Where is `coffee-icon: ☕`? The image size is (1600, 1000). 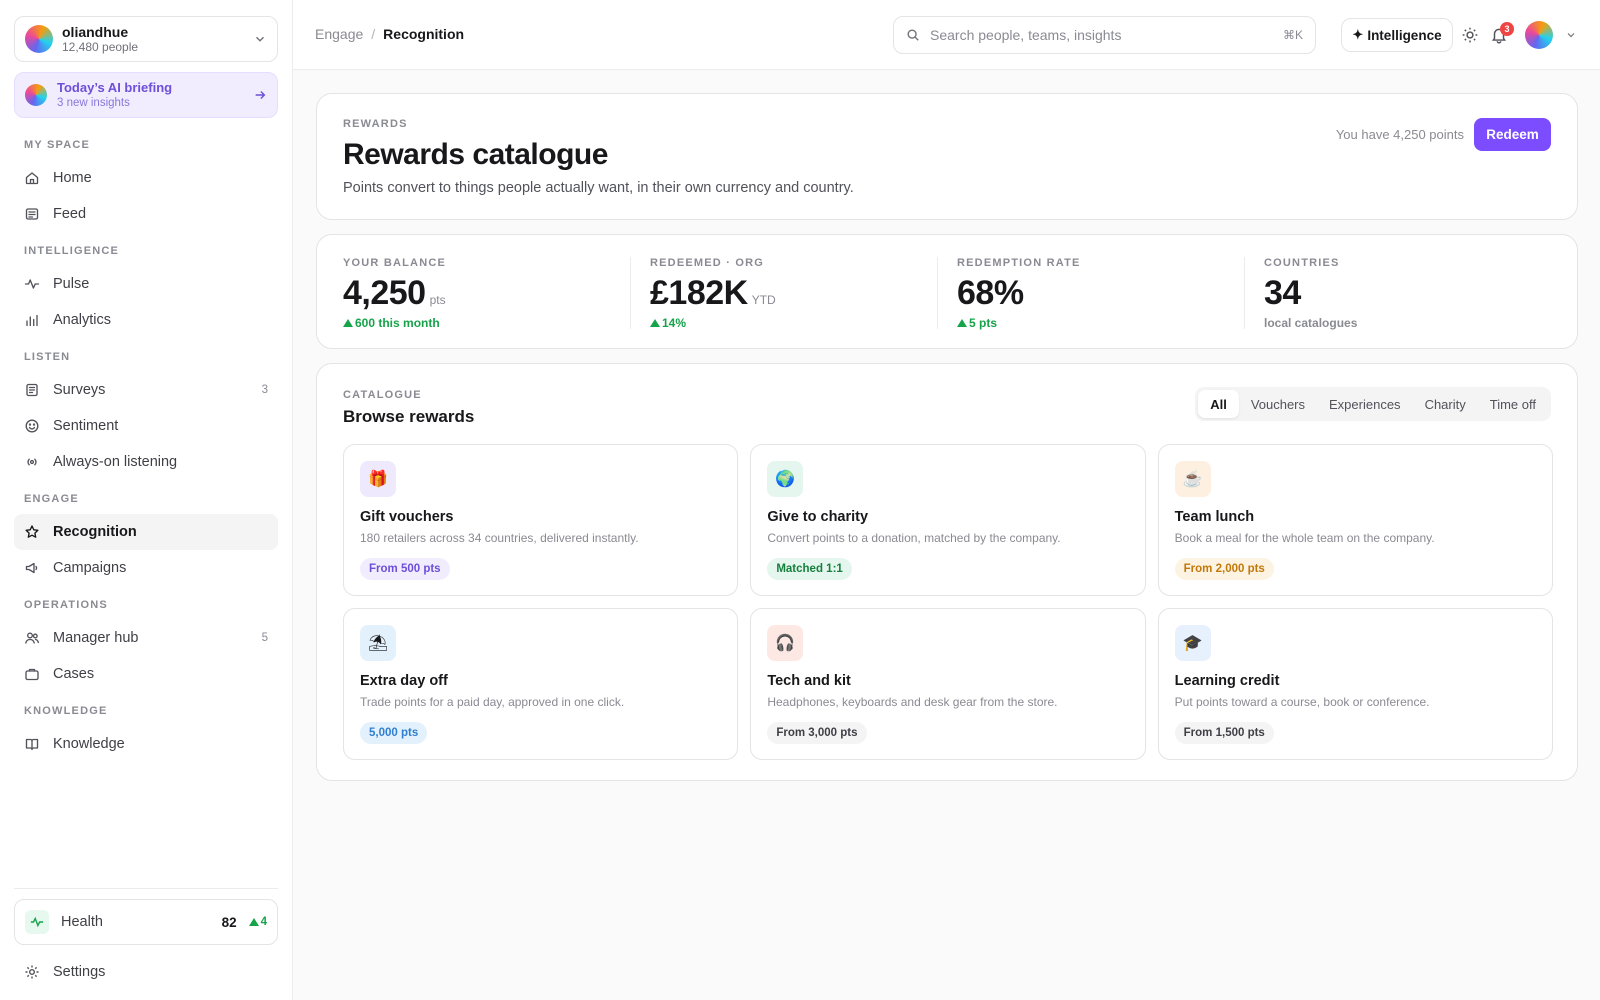 coffee-icon: ☕ is located at coordinates (1192, 479).